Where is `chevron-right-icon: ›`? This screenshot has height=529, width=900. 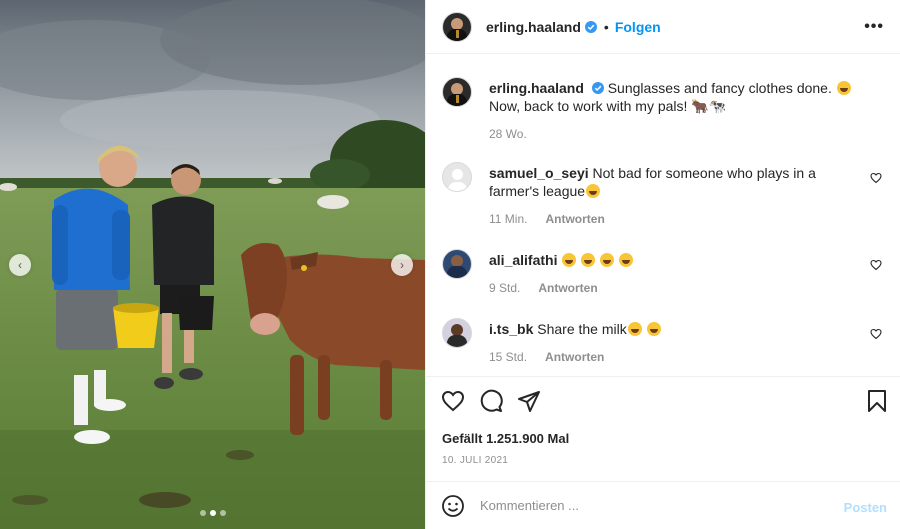 chevron-right-icon: › is located at coordinates (402, 265).